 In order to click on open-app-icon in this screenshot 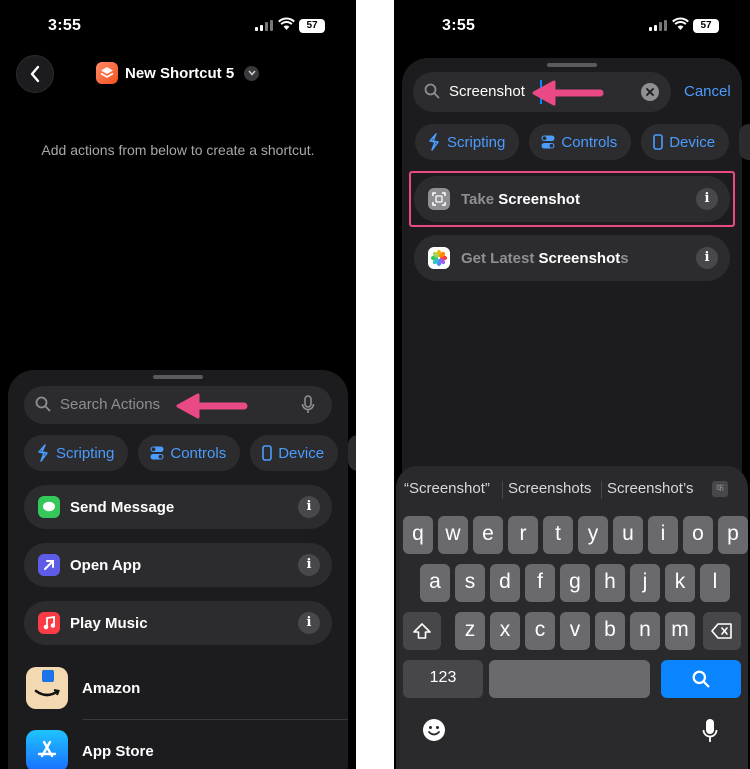, I will do `click(49, 565)`.